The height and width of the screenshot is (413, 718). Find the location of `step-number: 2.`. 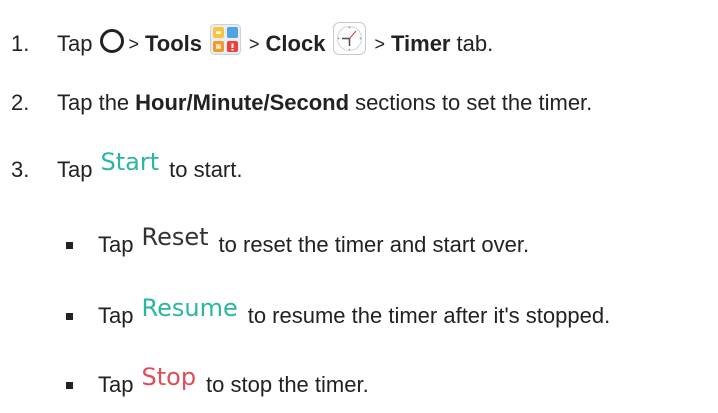

step-number: 2. is located at coordinates (20, 102).